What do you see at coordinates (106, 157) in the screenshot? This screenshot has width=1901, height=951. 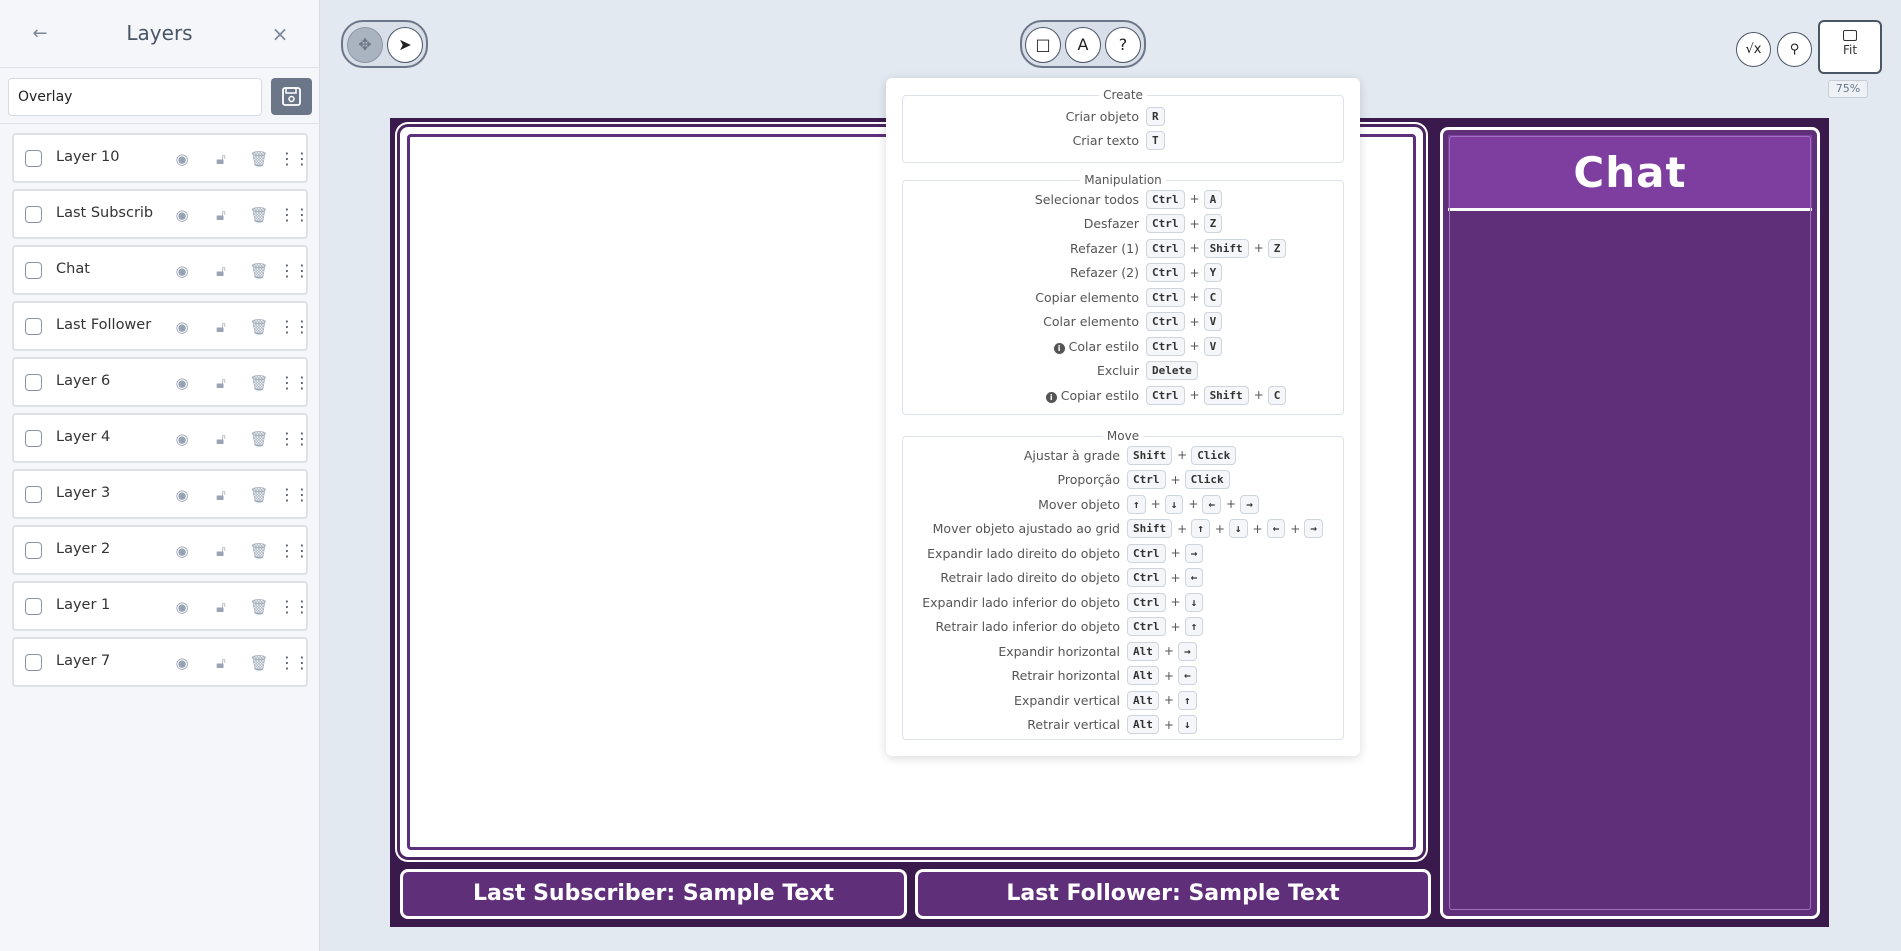 I see `layer-name: Layer 10` at bounding box center [106, 157].